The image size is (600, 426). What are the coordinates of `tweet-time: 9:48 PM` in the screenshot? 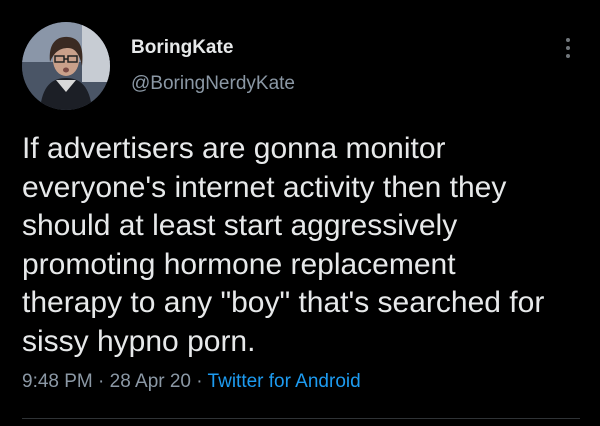 It's located at (57, 381).